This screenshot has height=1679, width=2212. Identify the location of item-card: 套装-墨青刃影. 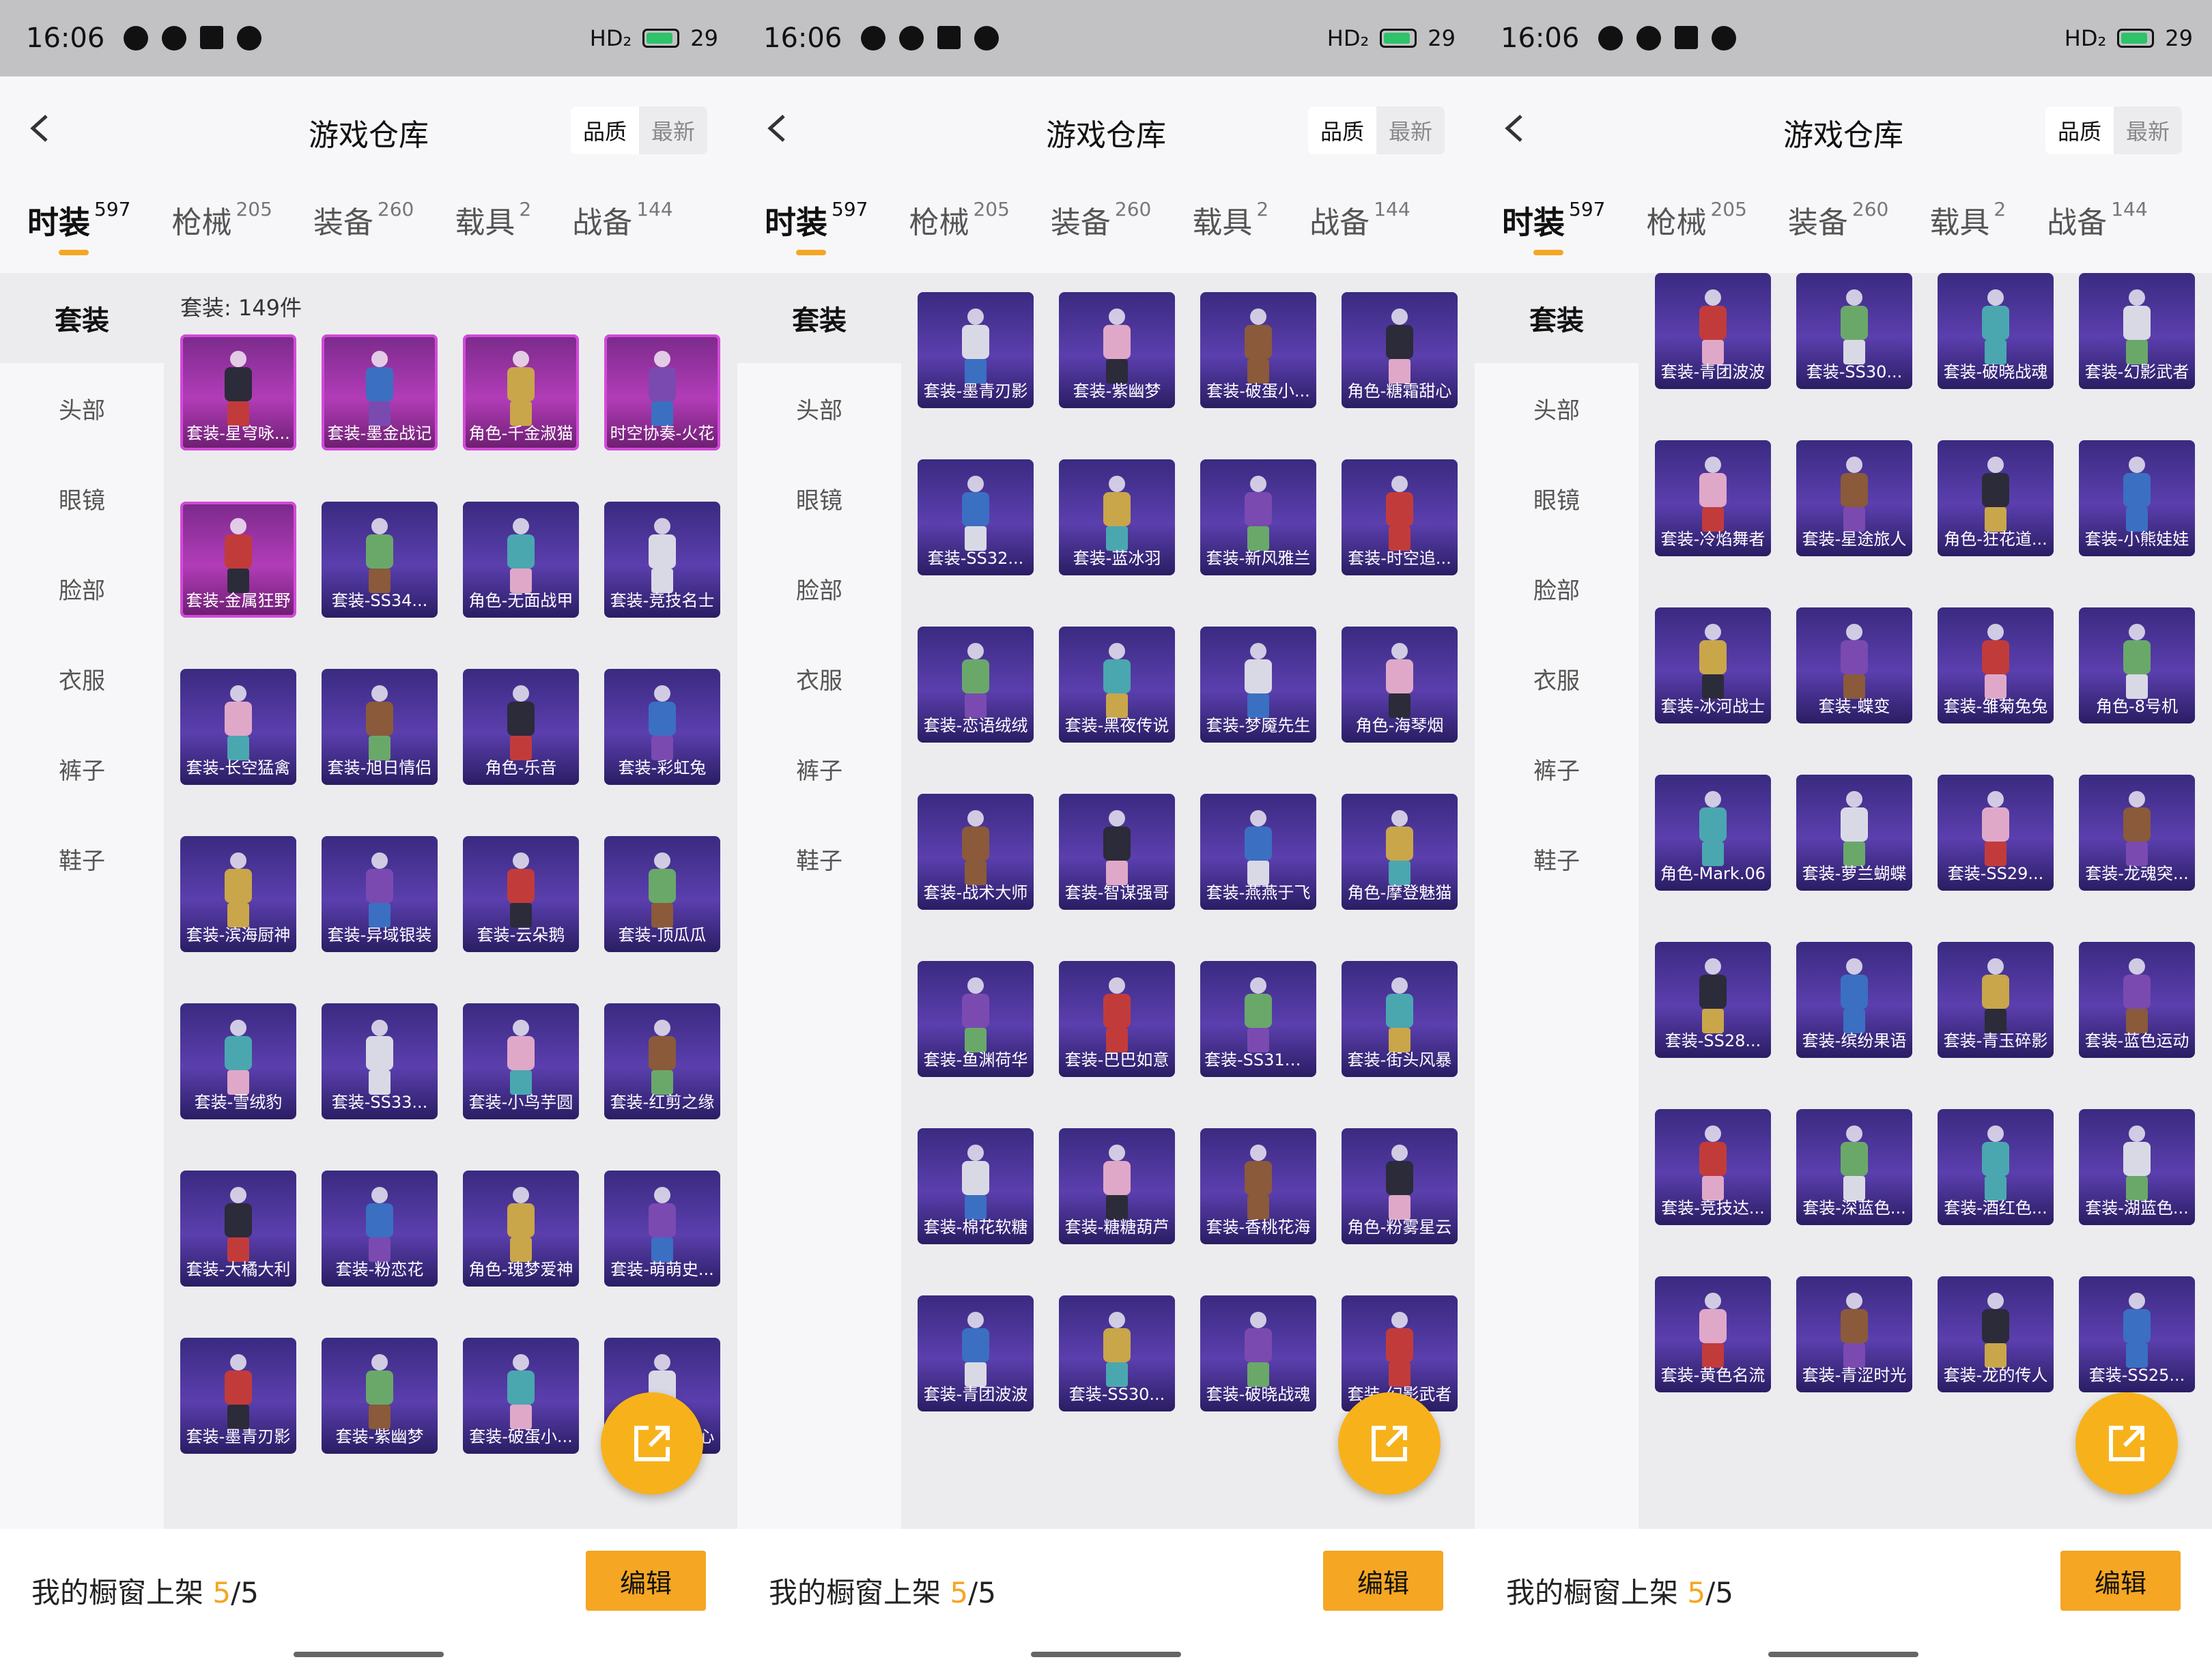
(976, 350).